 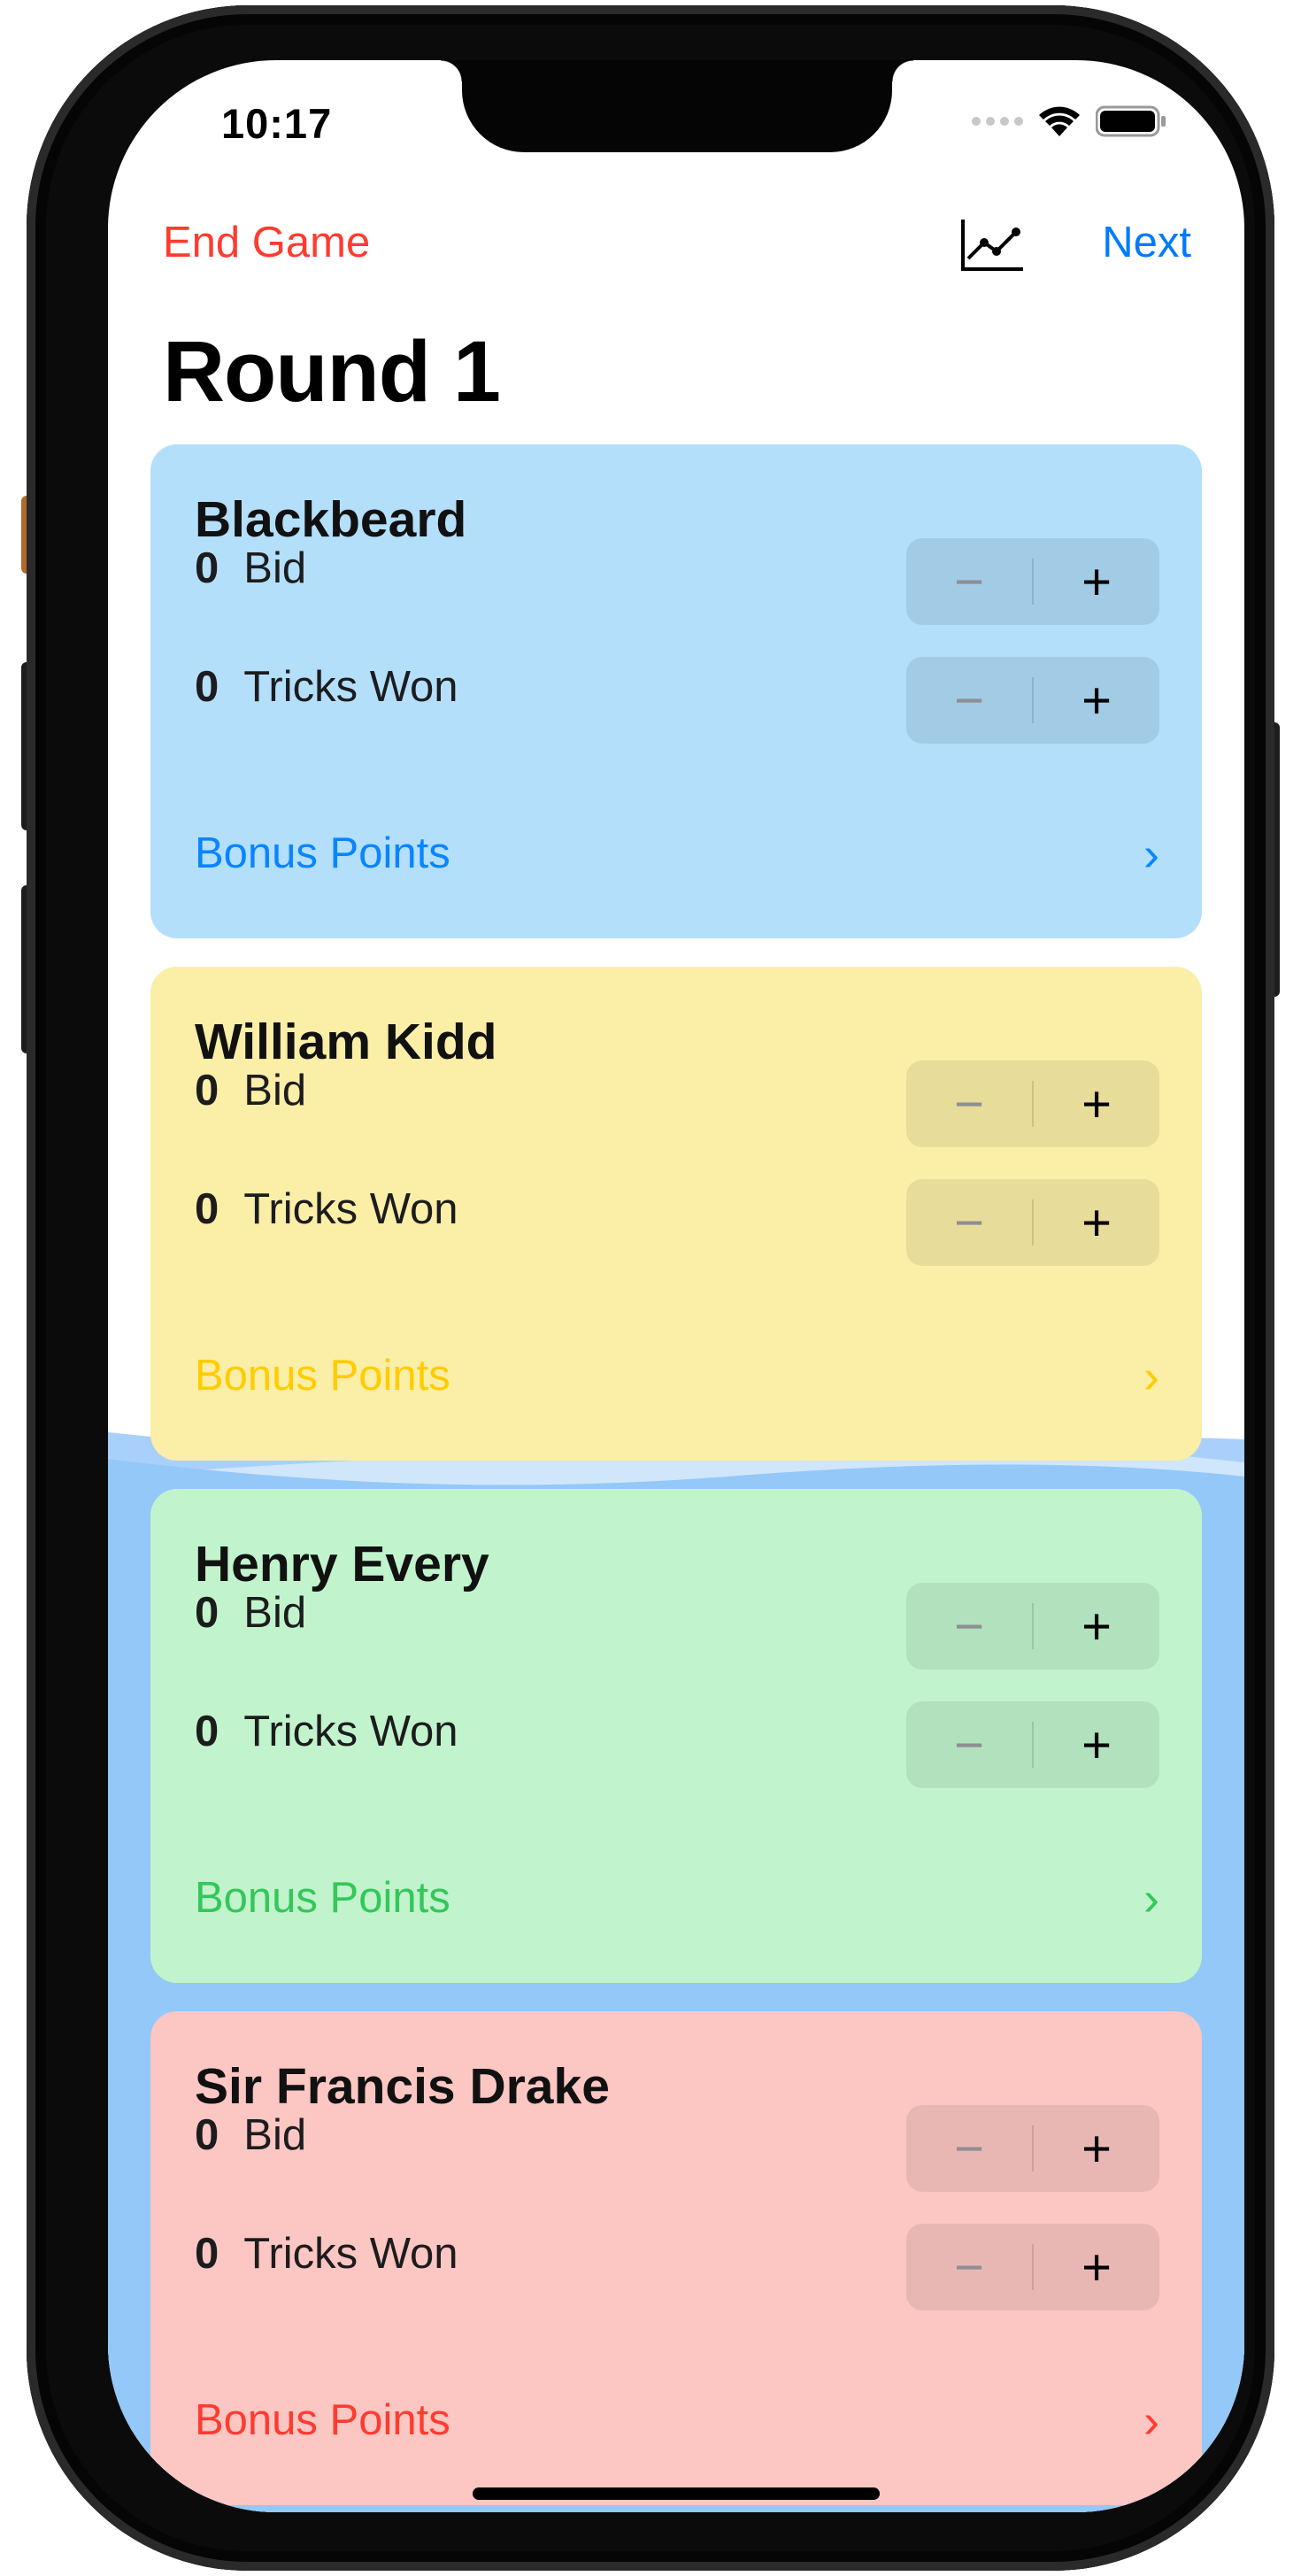 I want to click on status-time: 10:17, so click(x=277, y=123).